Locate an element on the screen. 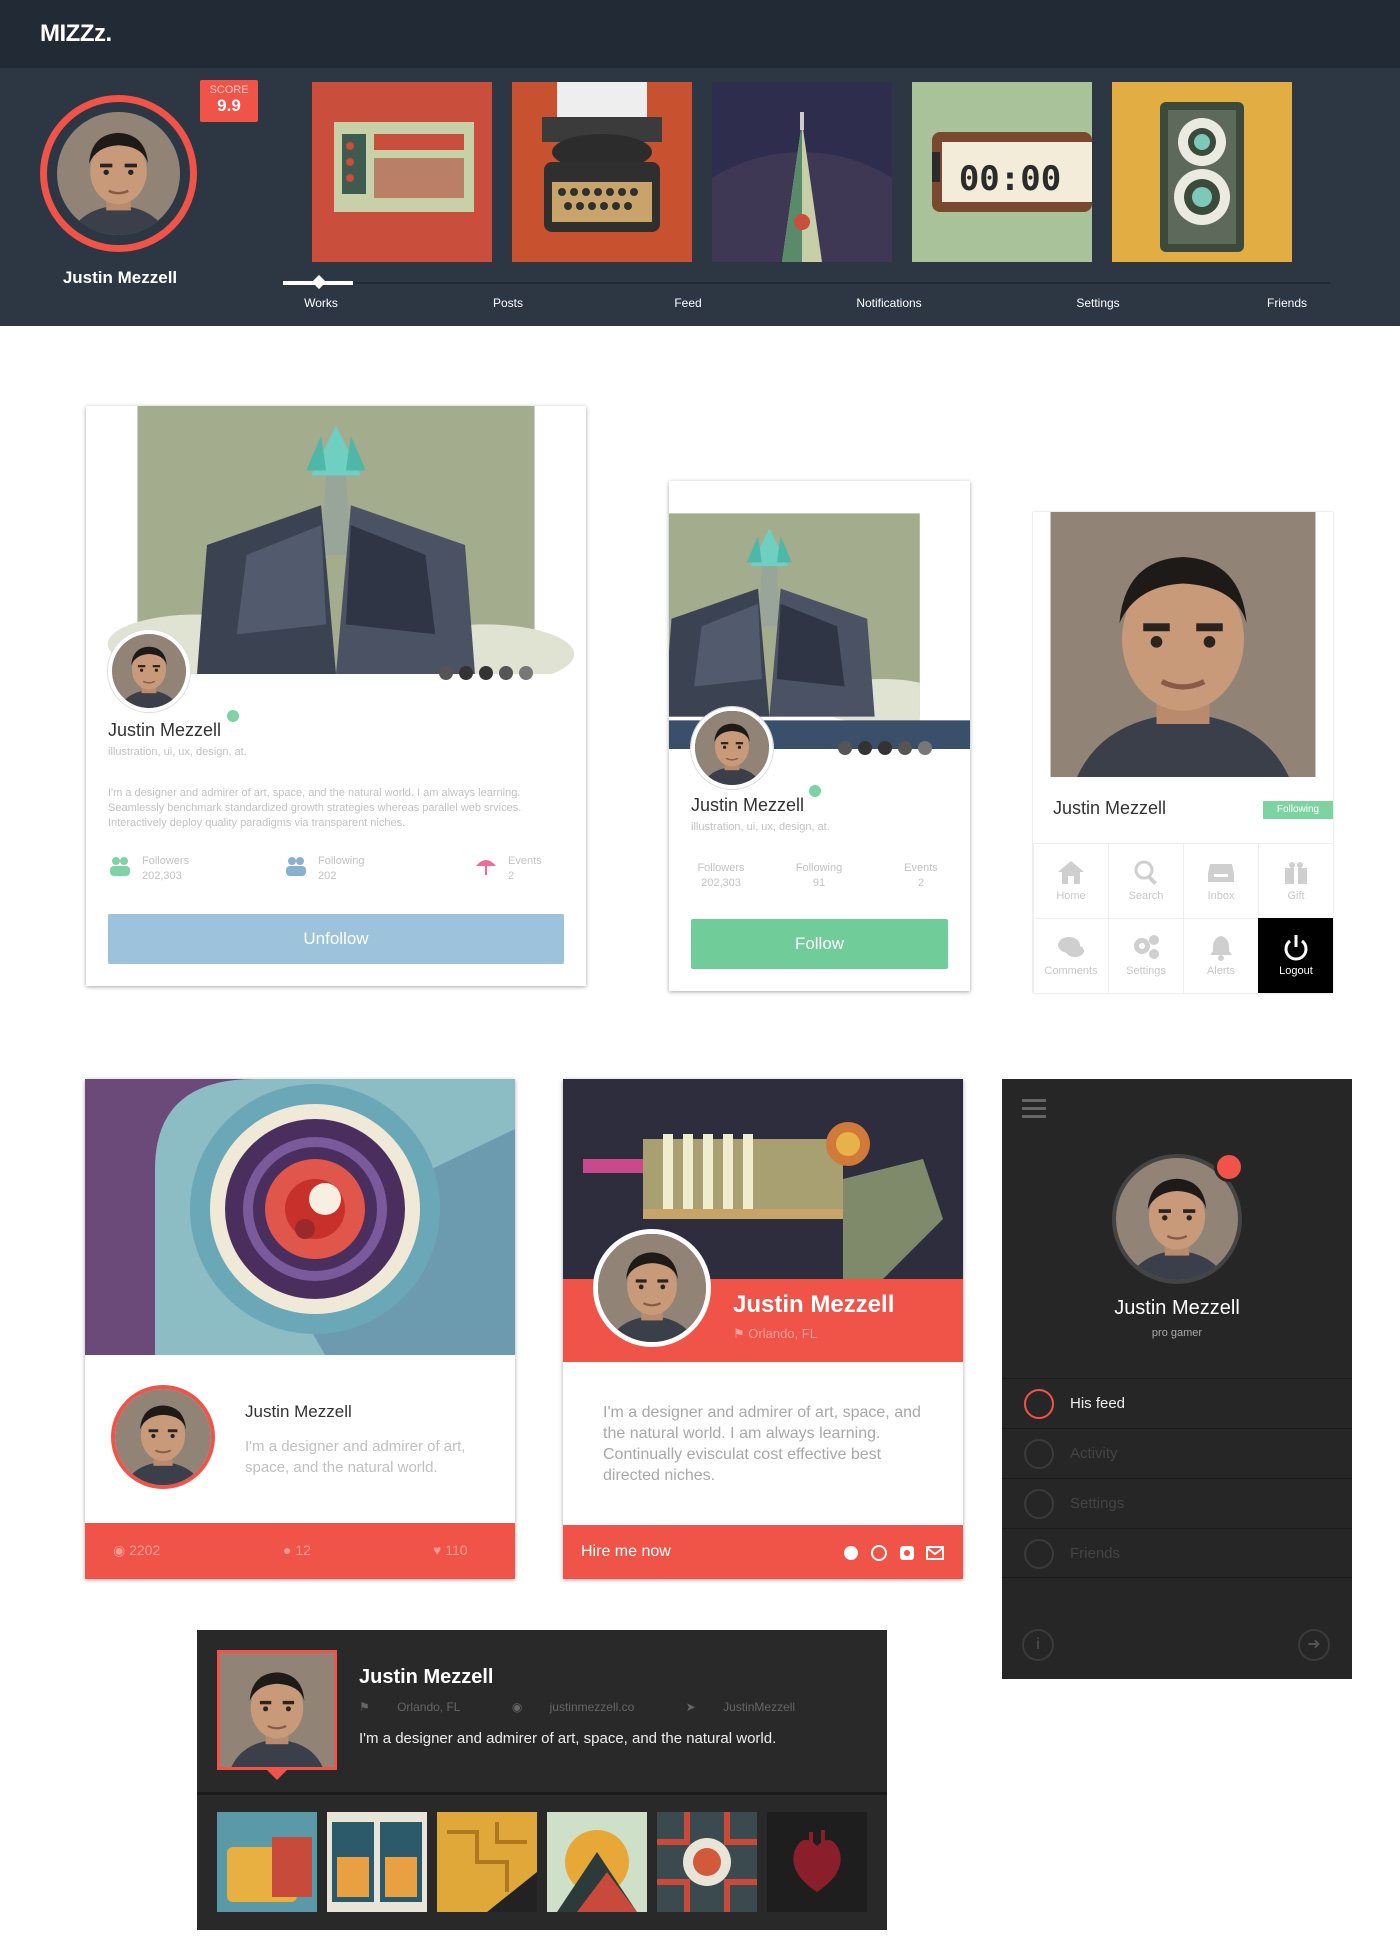 The width and height of the screenshot is (1400, 1950). tab-works: Works is located at coordinates (321, 303).